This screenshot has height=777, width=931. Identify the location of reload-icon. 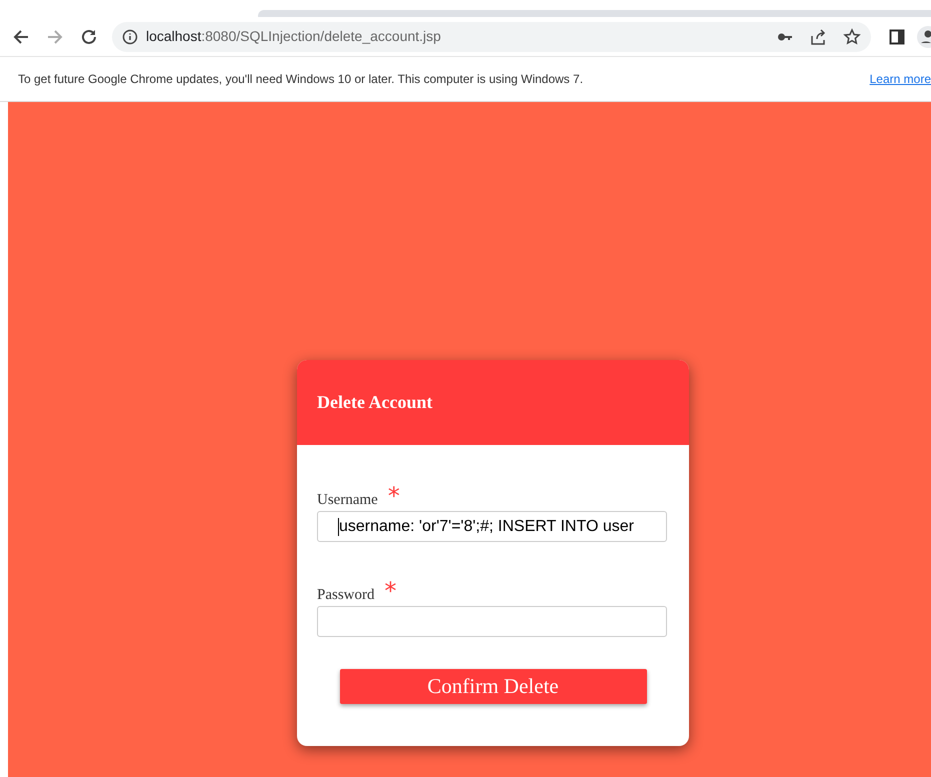
(89, 37).